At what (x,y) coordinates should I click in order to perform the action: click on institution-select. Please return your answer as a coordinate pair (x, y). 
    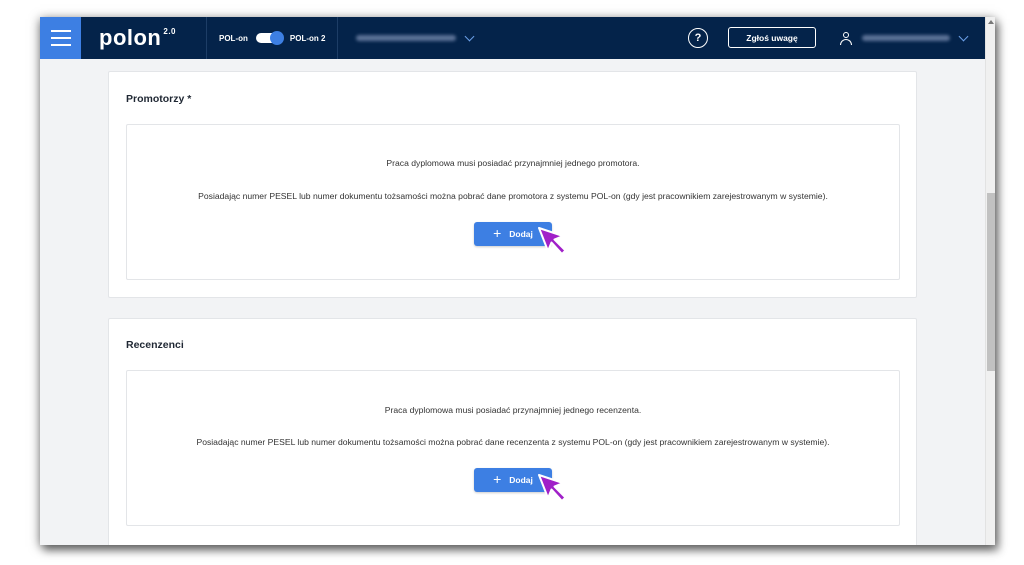
    Looking at the image, I should click on (523, 38).